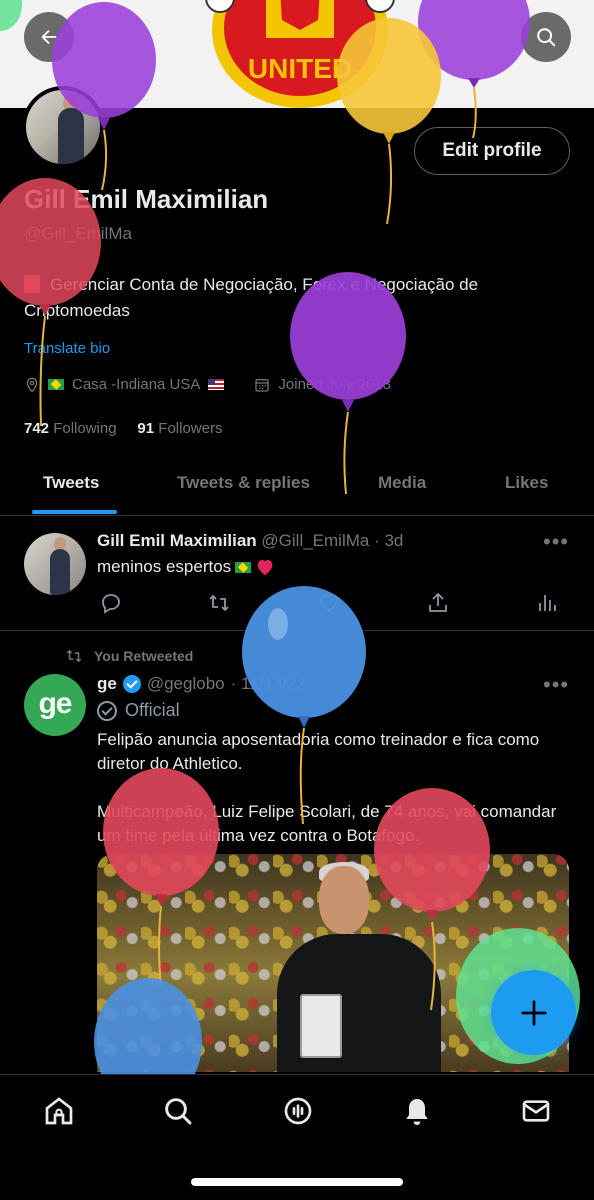 Image resolution: width=594 pixels, height=1200 pixels. What do you see at coordinates (216, 384) in the screenshot?
I see `usa-flag-icon` at bounding box center [216, 384].